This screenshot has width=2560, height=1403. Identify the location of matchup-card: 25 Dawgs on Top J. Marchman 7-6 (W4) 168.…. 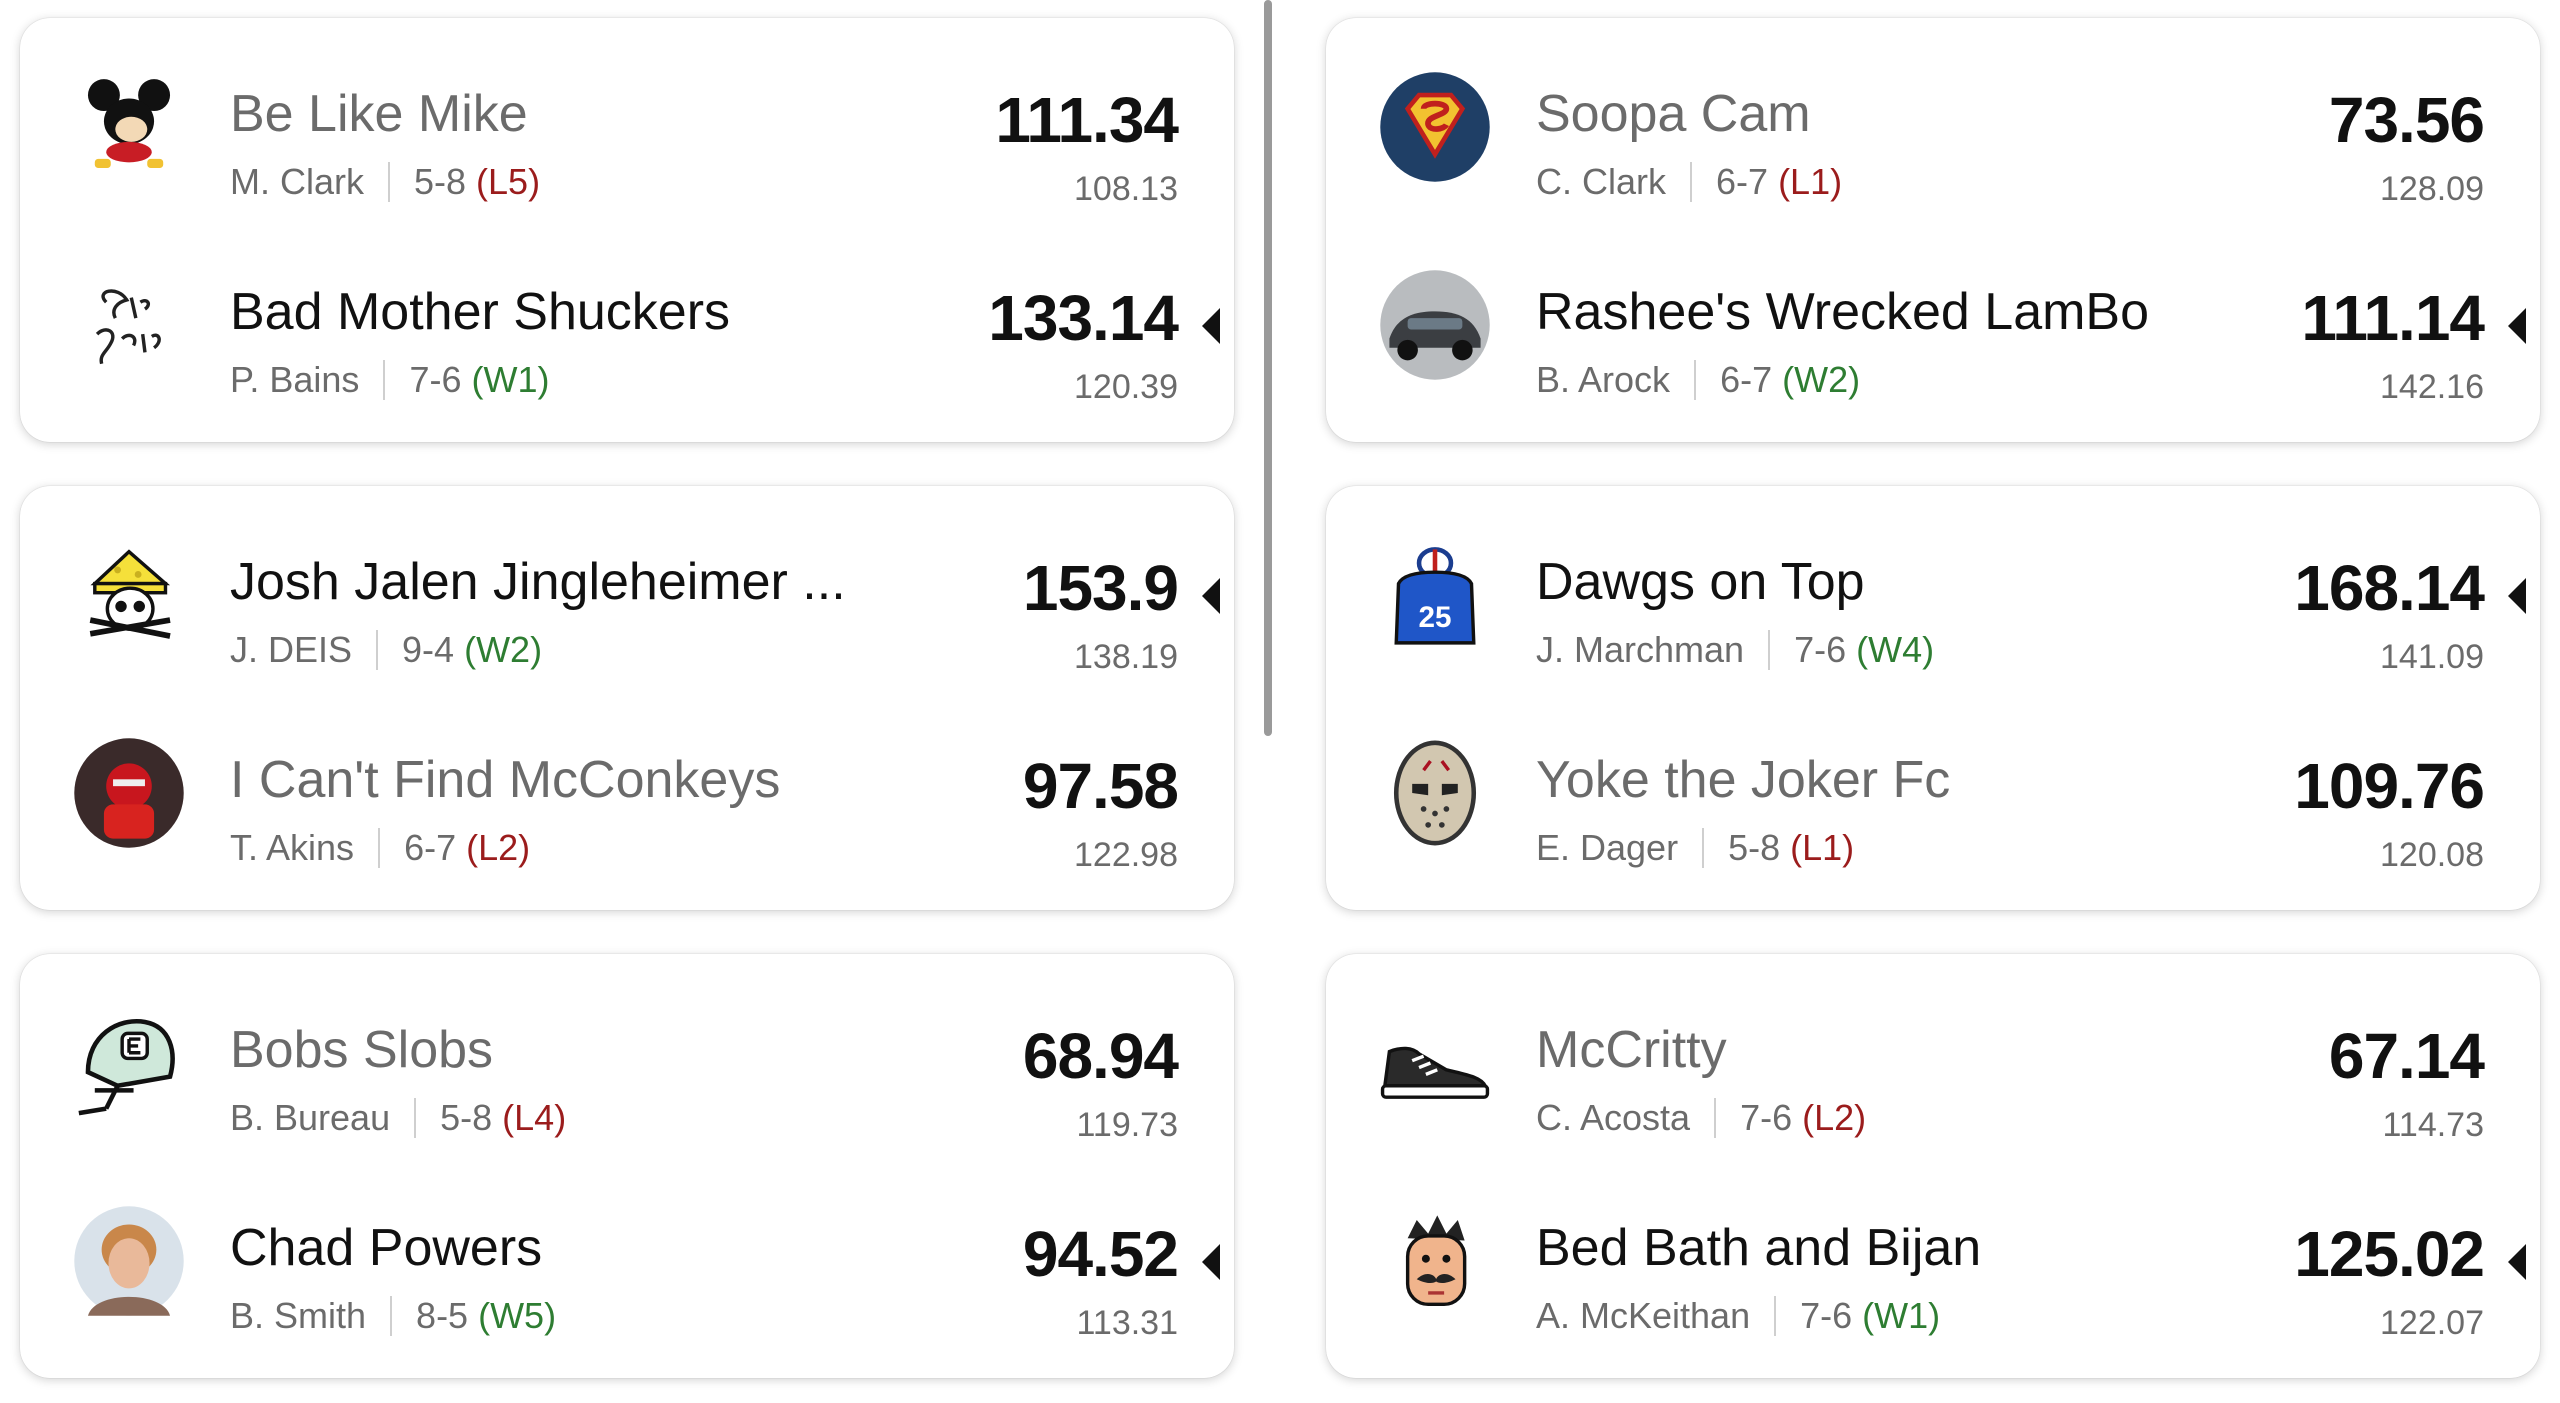
(1933, 698).